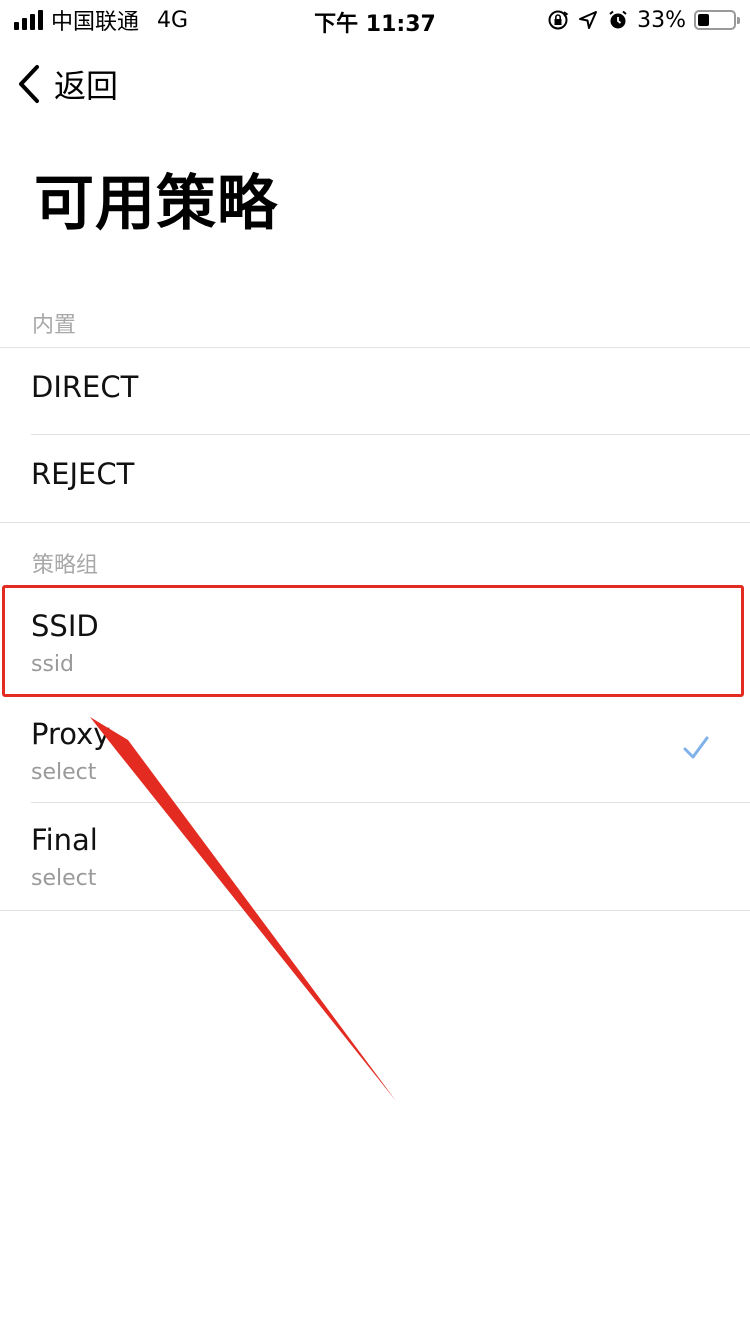  I want to click on chevron-left-icon, so click(29, 84).